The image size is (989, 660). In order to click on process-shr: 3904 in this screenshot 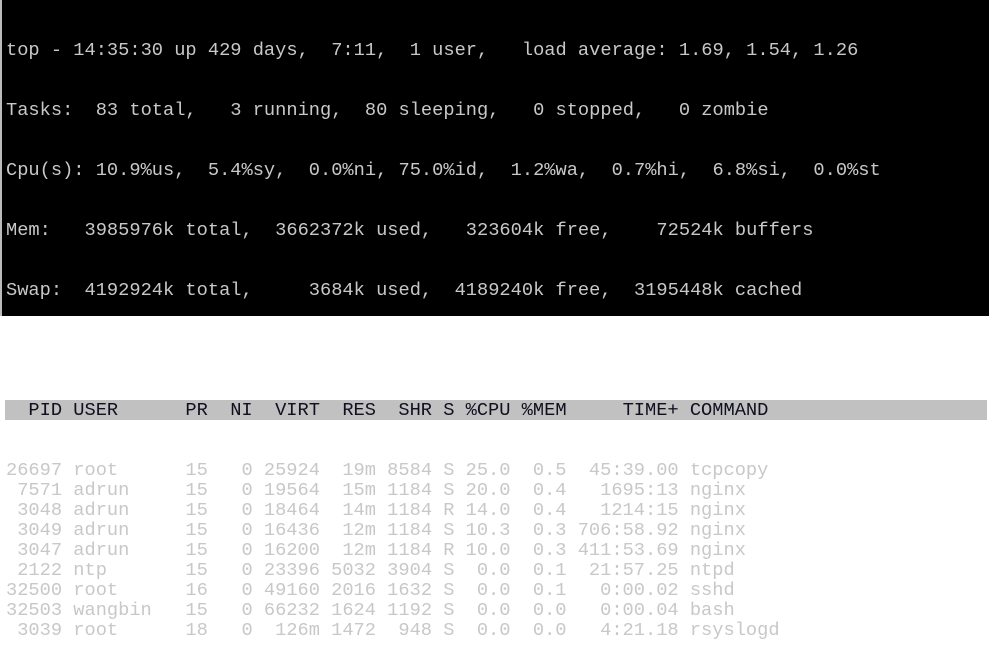, I will do `click(410, 570)`.